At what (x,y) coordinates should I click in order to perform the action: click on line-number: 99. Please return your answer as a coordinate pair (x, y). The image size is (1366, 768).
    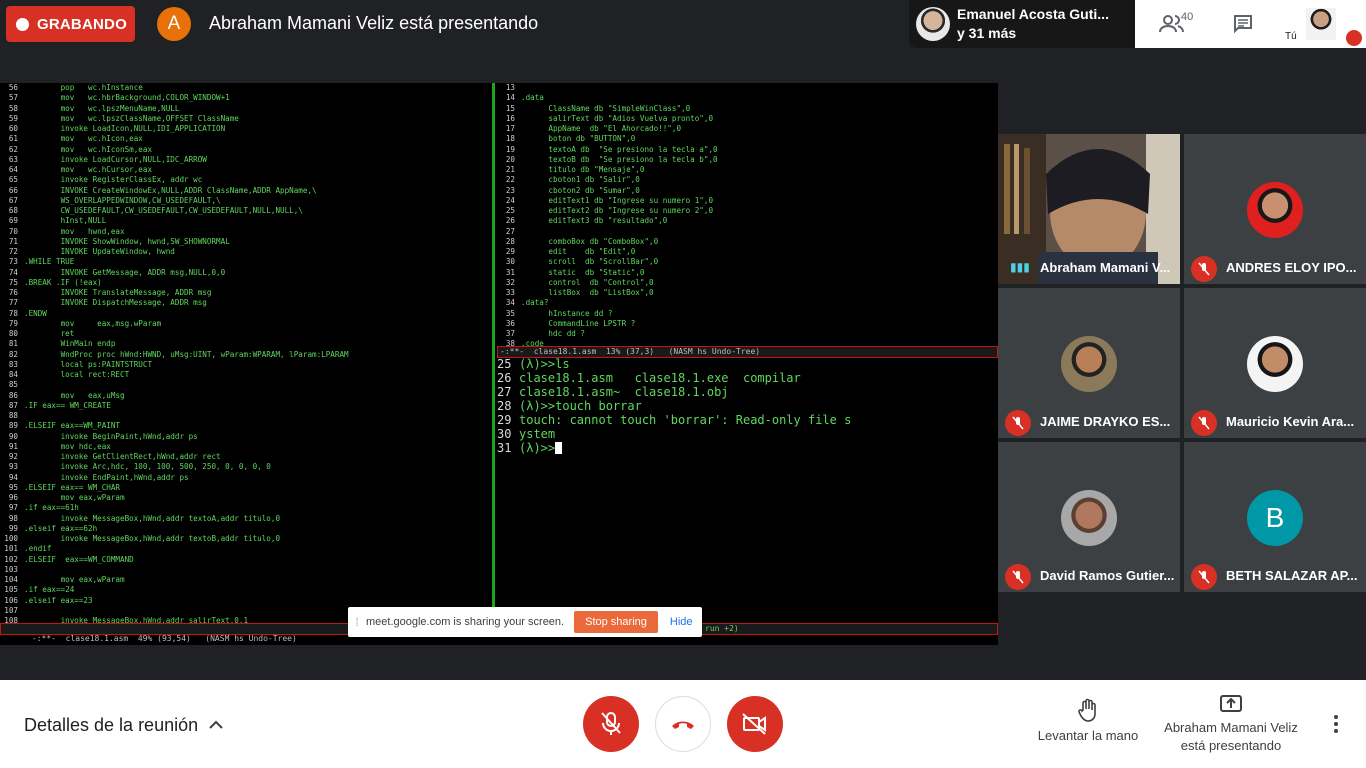
    Looking at the image, I should click on (13, 528).